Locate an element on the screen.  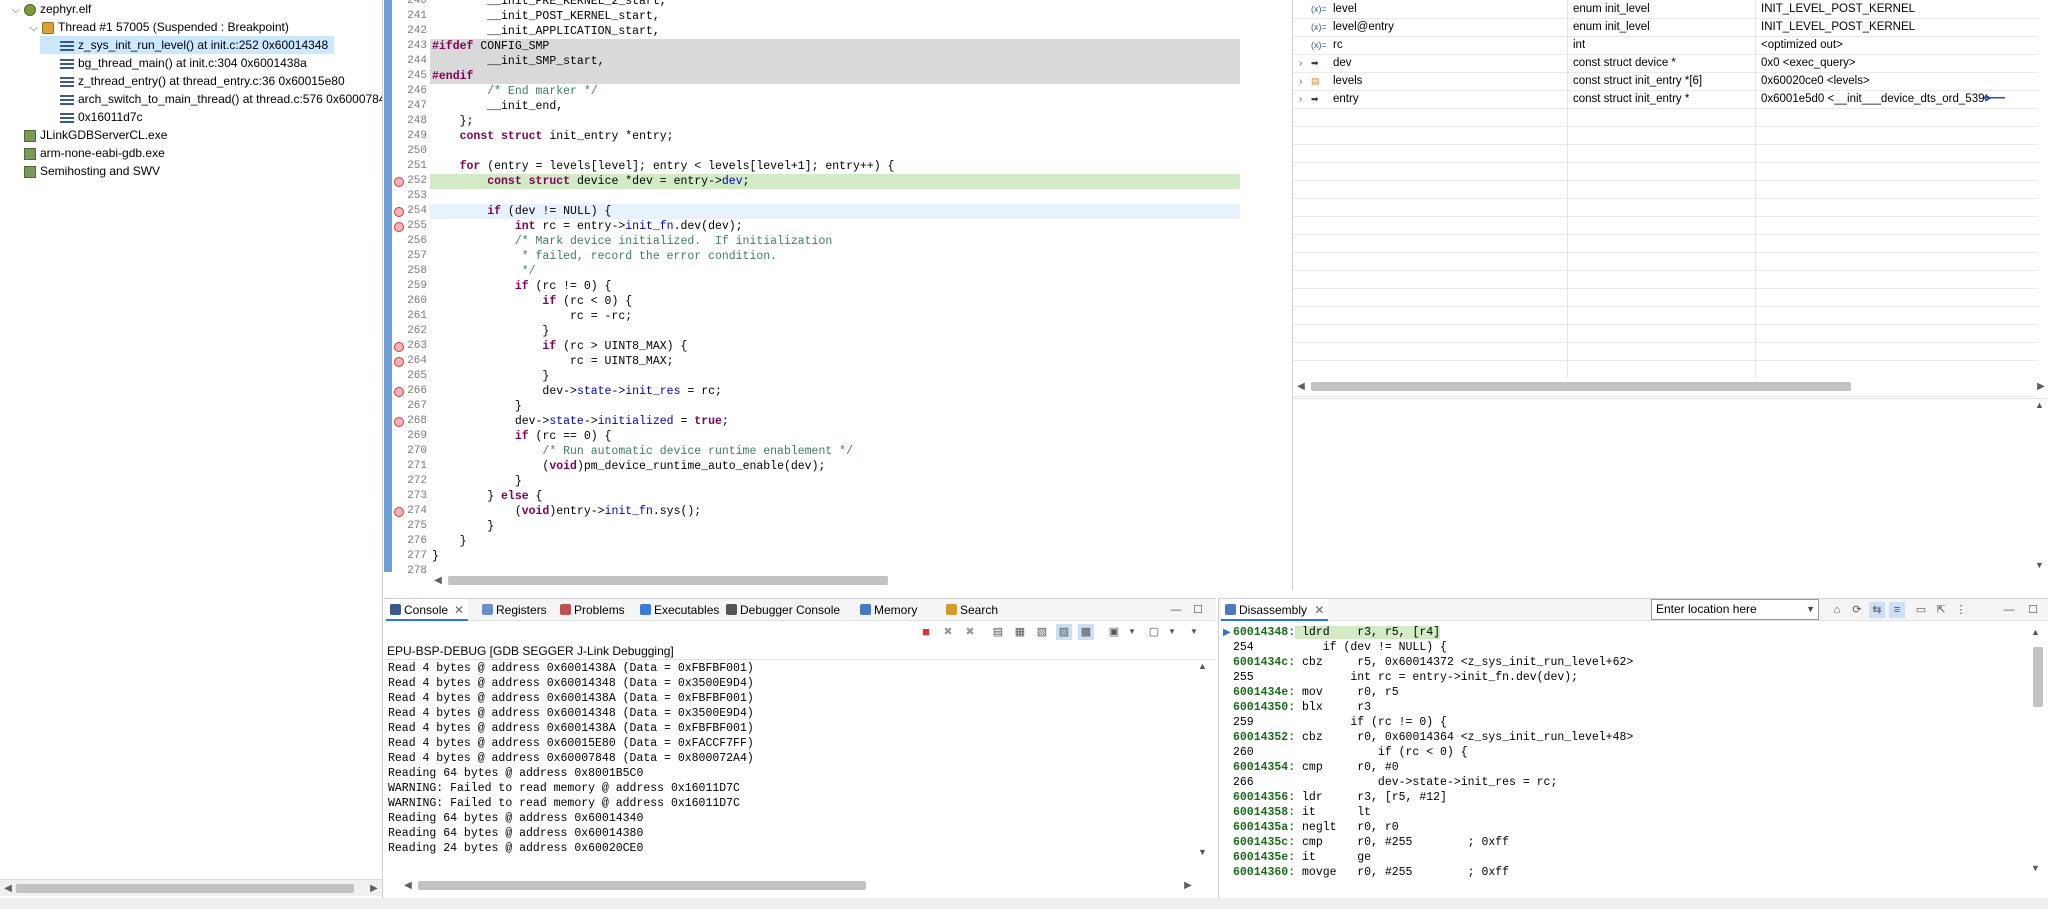
instruction-line: 6001435c: cmp r0, #255 ; 0xff is located at coordinates (1371, 842).